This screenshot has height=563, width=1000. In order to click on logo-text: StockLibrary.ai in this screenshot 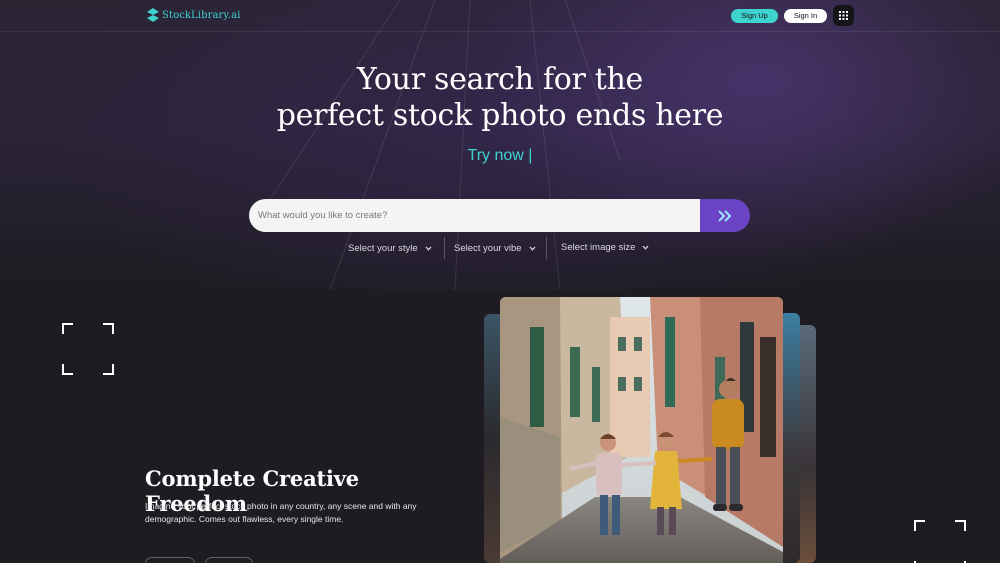, I will do `click(201, 15)`.